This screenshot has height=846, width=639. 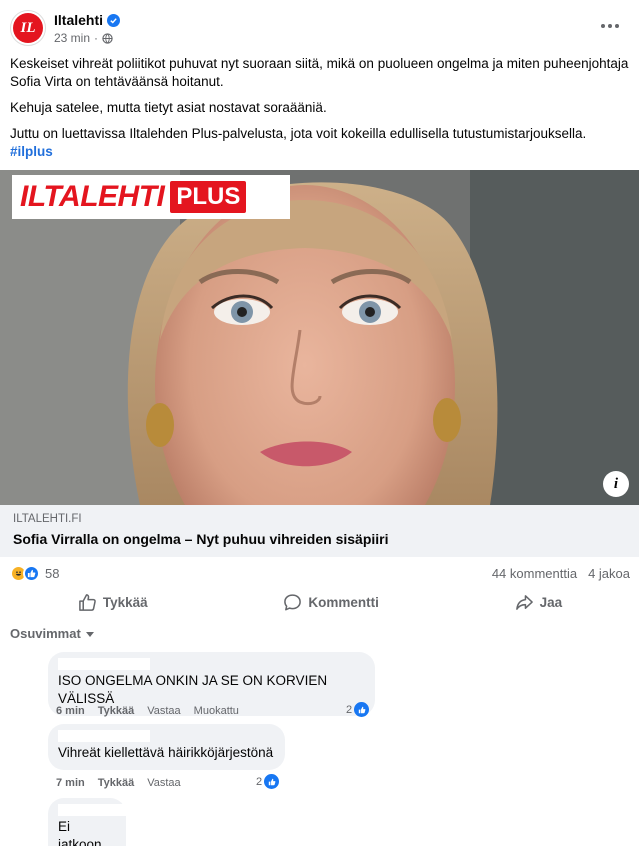 I want to click on page-name-link: Iltalehti, so click(x=78, y=20).